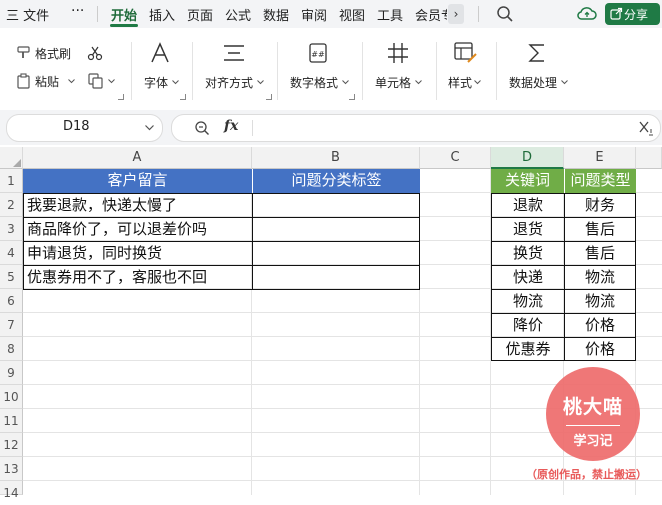 The width and height of the screenshot is (662, 505). I want to click on file-menu: 三 文件, so click(27, 14).